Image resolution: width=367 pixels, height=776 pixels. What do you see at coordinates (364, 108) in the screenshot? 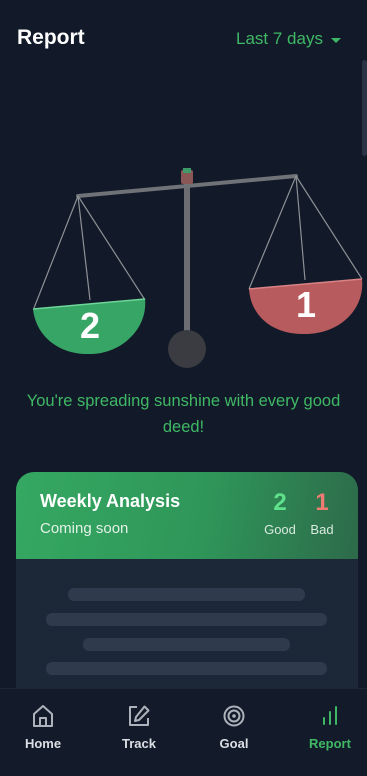
I see `scrollbar` at bounding box center [364, 108].